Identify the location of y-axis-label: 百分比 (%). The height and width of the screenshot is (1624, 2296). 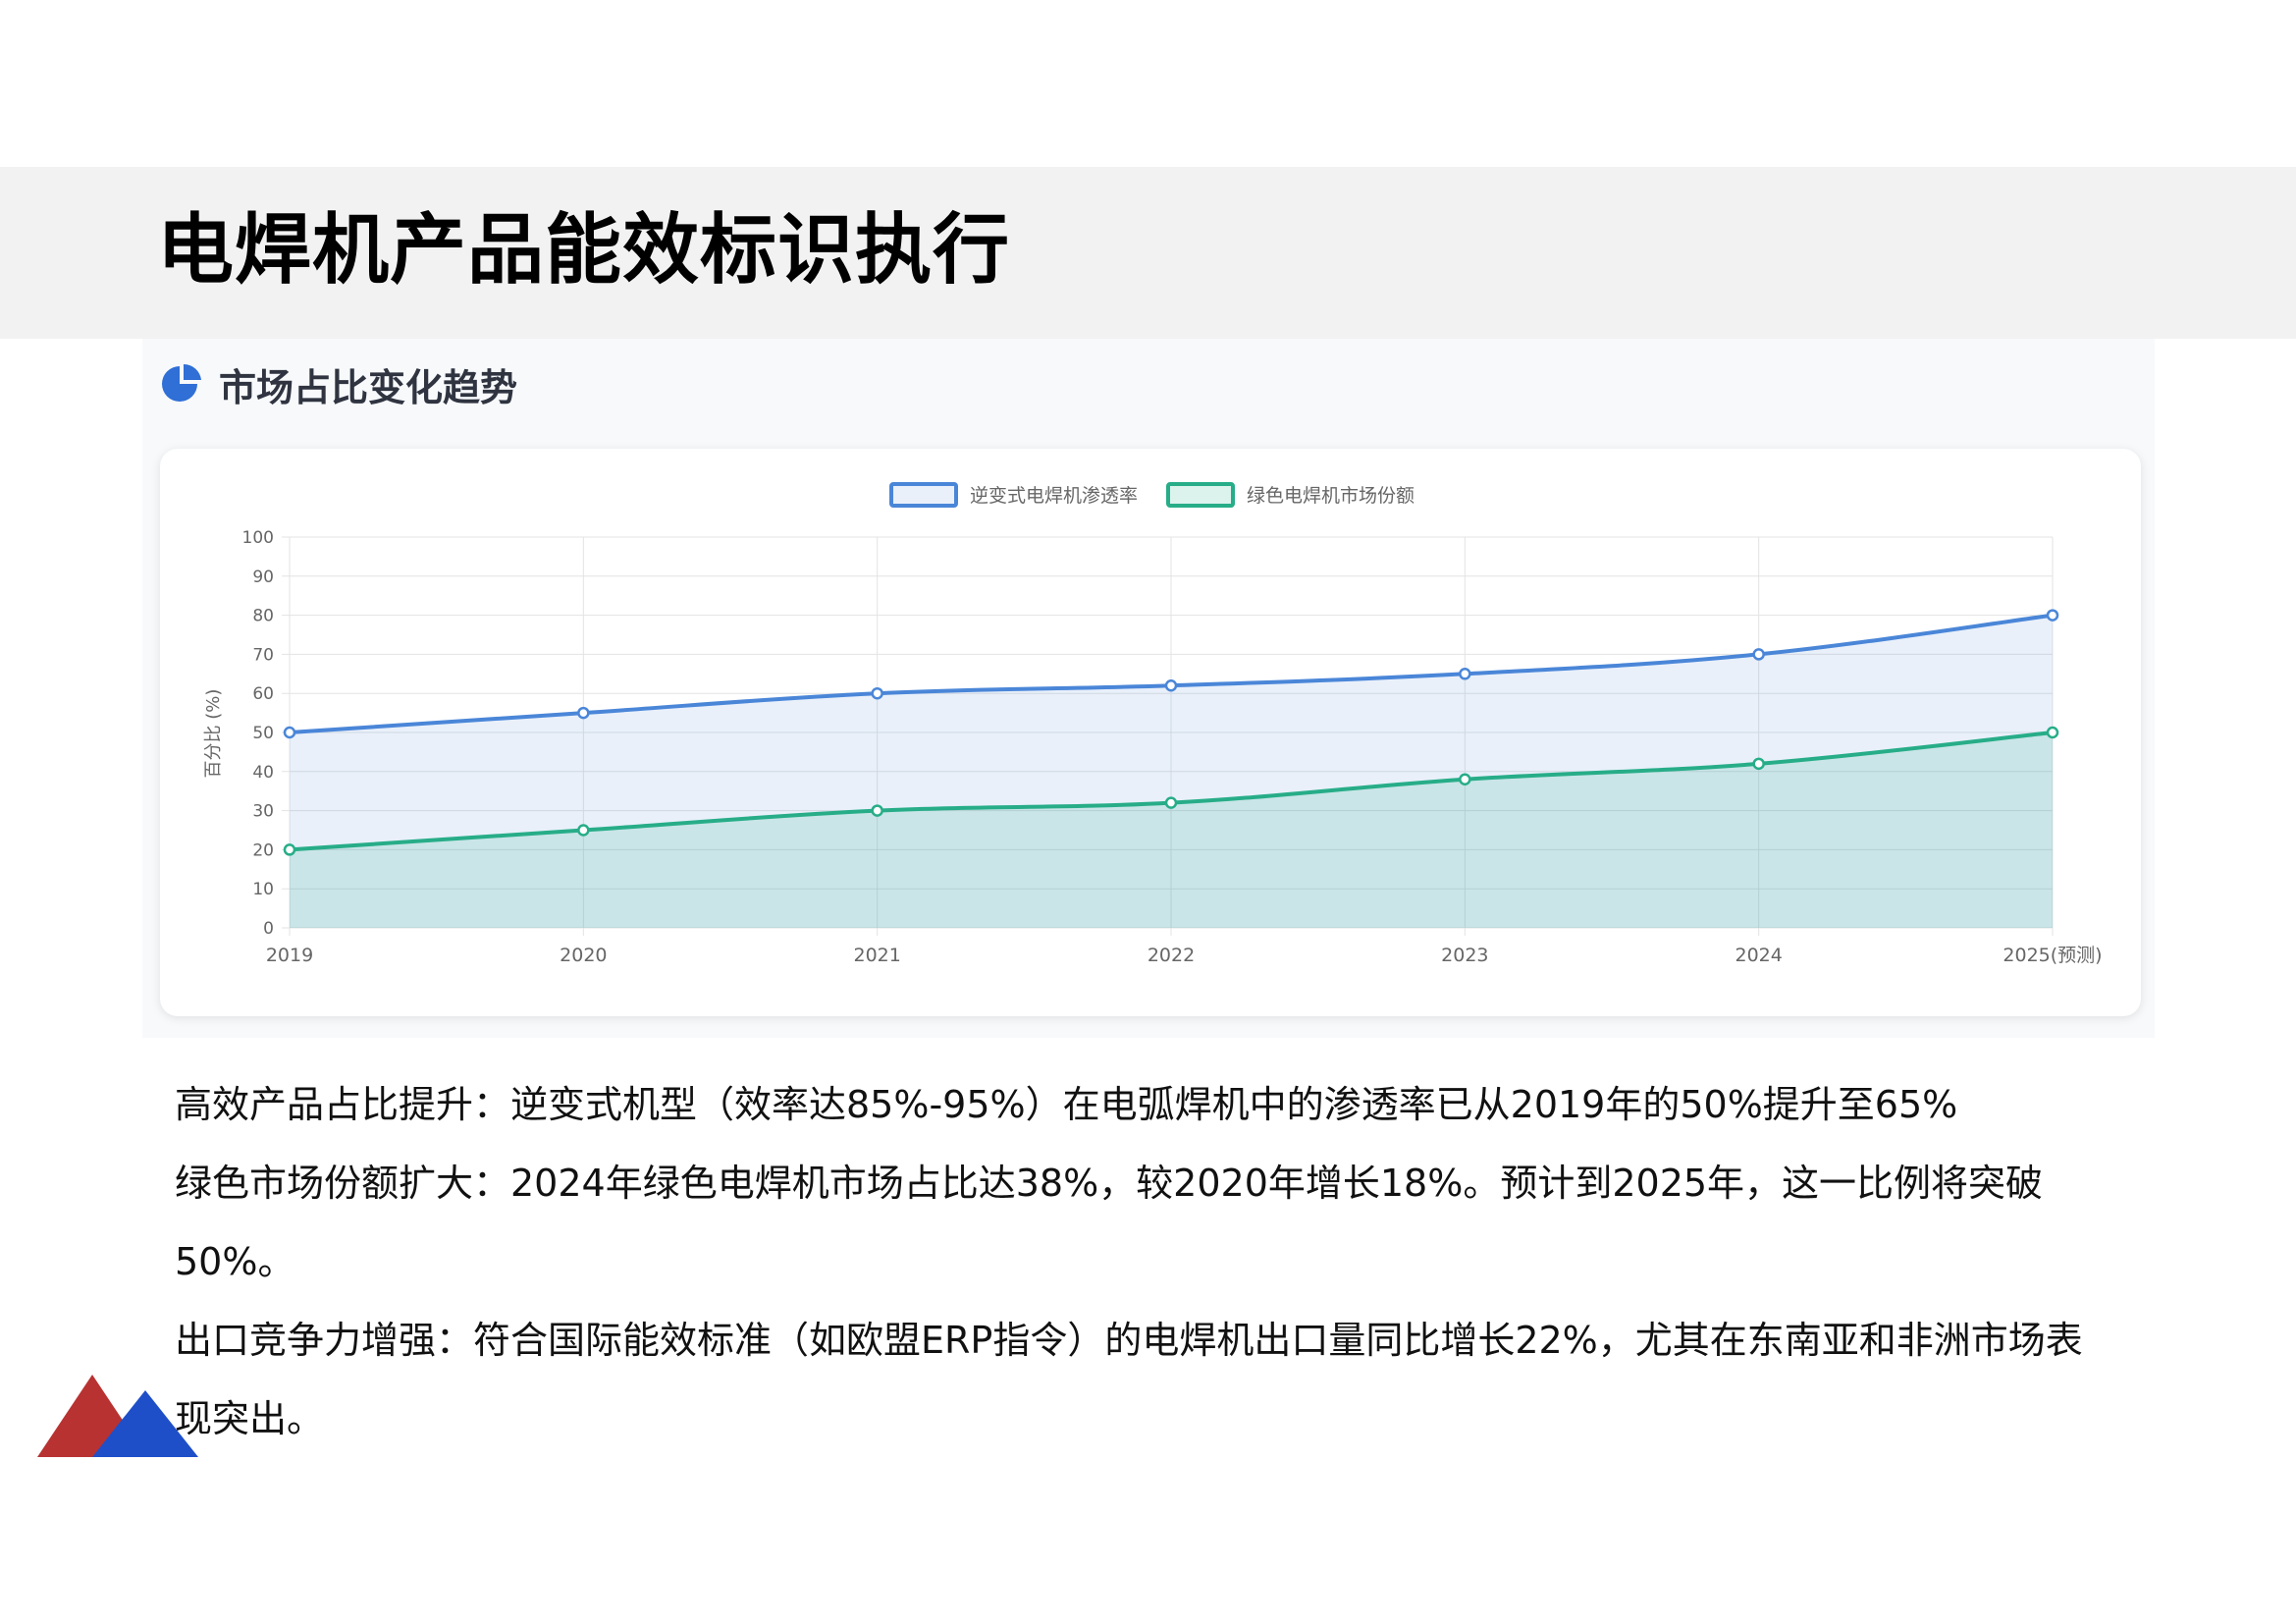
(214, 734).